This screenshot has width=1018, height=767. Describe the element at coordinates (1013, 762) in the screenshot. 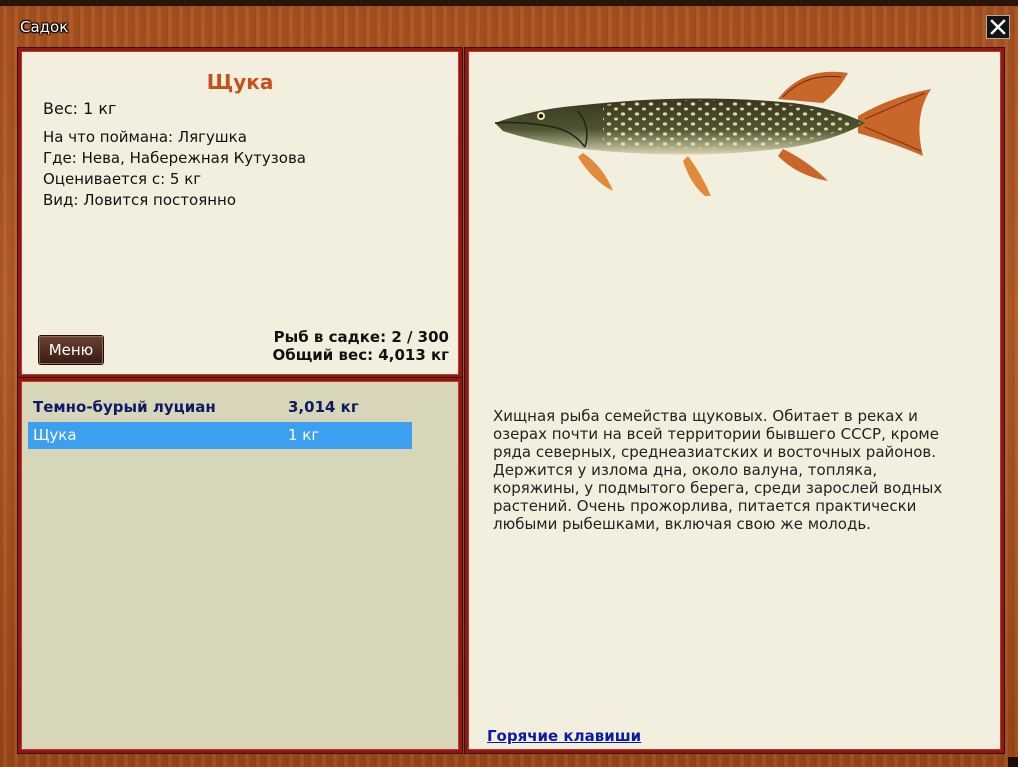

I see `window-corner` at that location.